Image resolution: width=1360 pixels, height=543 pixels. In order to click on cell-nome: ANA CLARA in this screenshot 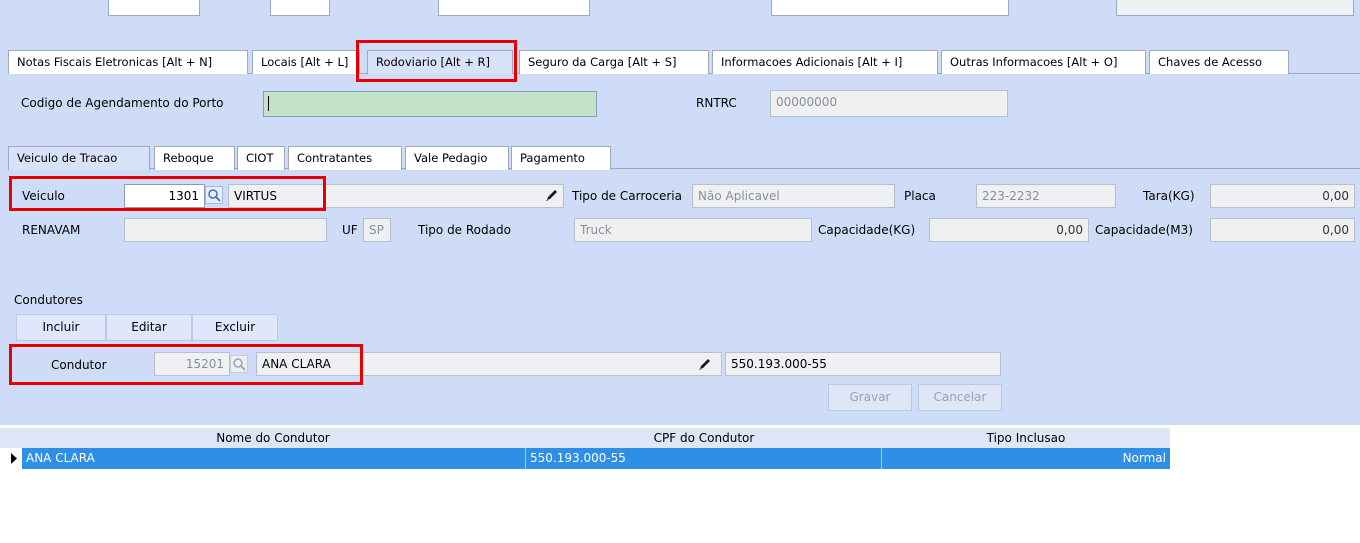, I will do `click(274, 458)`.